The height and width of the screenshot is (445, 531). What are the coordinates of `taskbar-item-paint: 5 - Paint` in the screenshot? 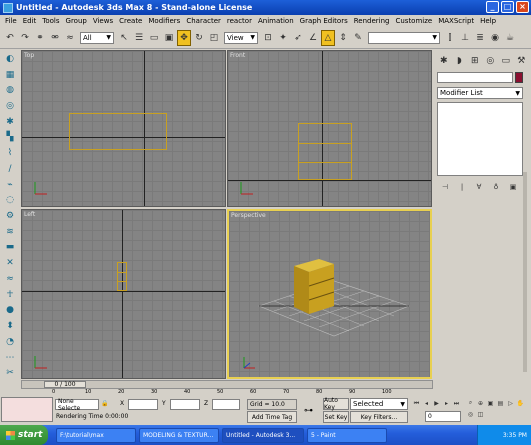 It's located at (347, 435).